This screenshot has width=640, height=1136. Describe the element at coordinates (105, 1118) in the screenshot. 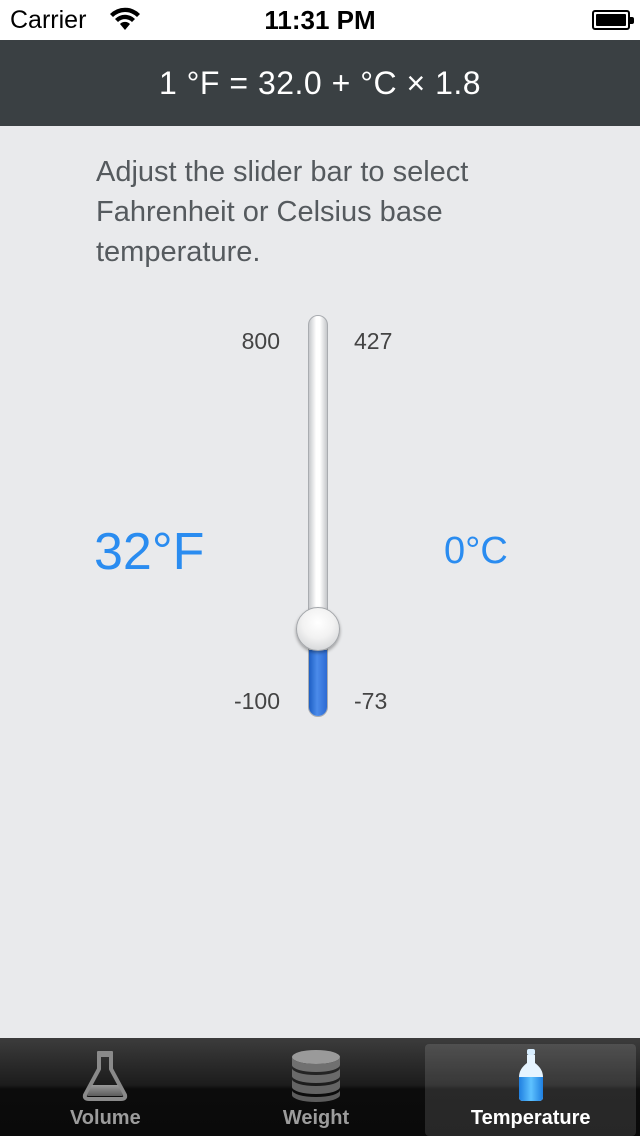

I see `tab-volume-label: Volume` at that location.